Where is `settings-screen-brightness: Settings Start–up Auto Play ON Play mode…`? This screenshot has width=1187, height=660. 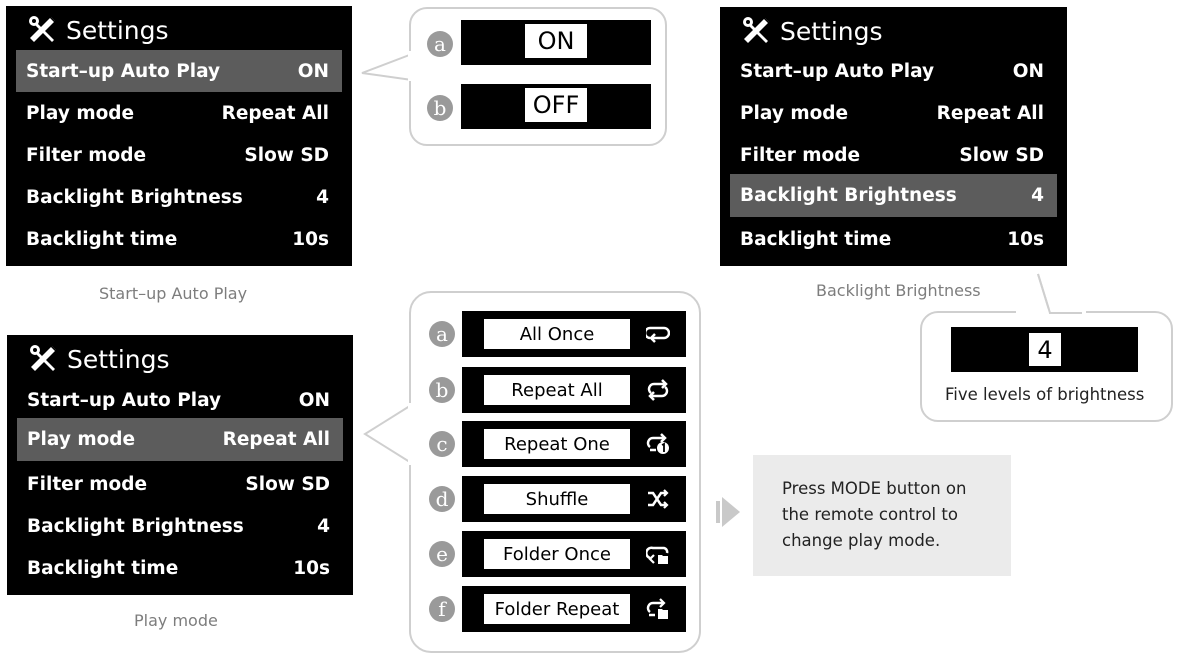
settings-screen-brightness: Settings Start–up Auto Play ON Play mode… is located at coordinates (893, 136).